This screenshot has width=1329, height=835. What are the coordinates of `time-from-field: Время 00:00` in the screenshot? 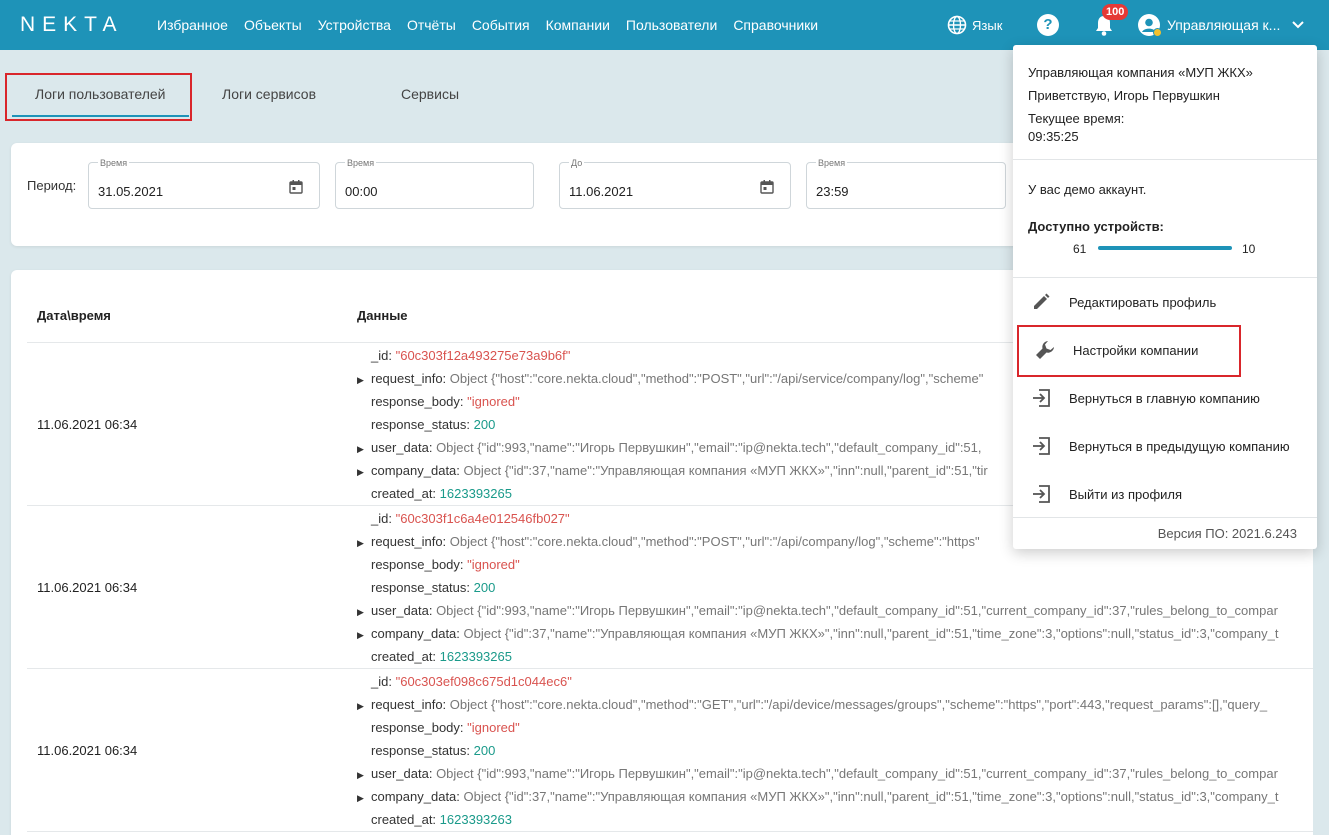 It's located at (434, 183).